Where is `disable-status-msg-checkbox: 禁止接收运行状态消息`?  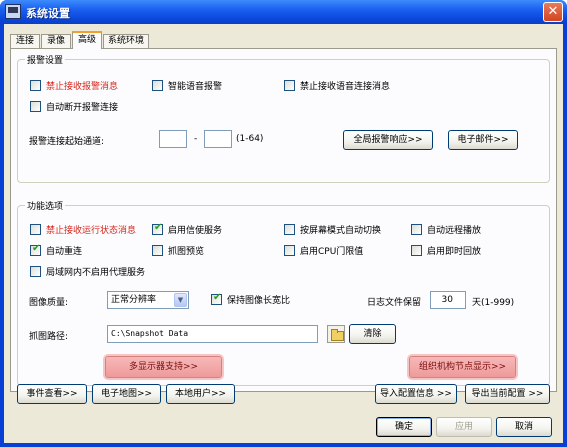
disable-status-msg-checkbox: 禁止接收运行状态消息 is located at coordinates (83, 229).